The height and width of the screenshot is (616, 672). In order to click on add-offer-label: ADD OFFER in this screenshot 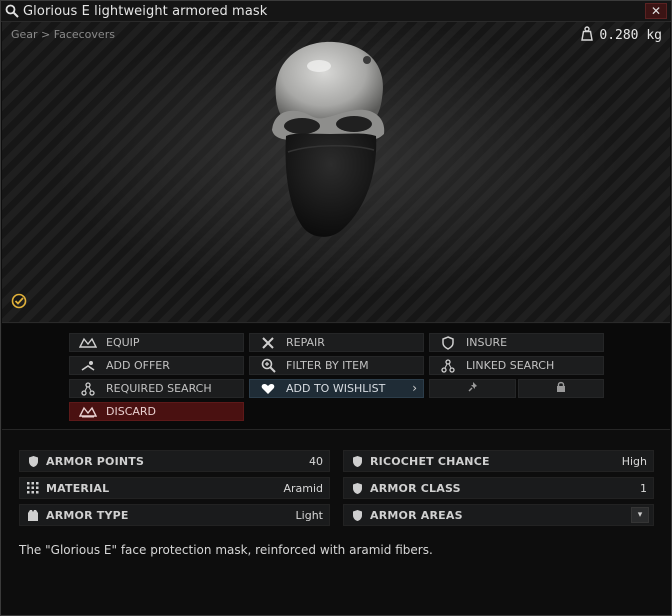, I will do `click(138, 365)`.